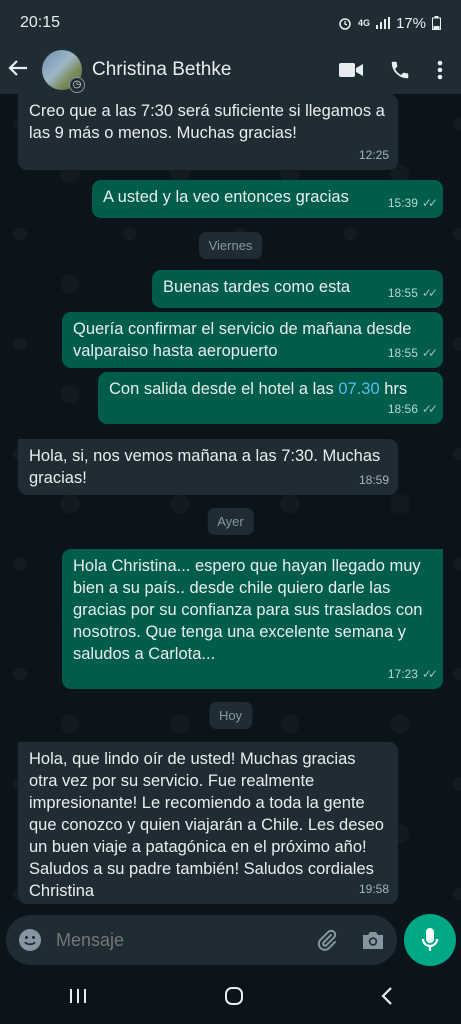  I want to click on status-bar: 20:15 4G 17%, so click(230, 23).